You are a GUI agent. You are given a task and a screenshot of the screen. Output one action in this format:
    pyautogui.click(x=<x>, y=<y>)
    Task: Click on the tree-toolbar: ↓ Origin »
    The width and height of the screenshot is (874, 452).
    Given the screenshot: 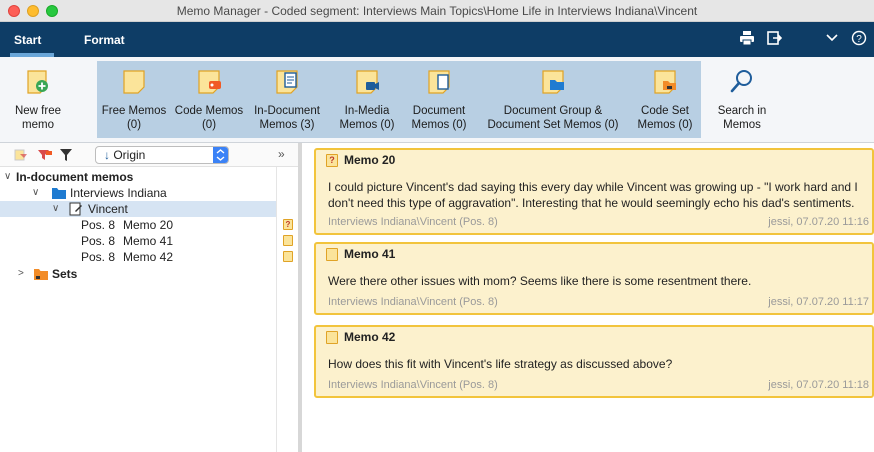 What is the action you would take?
    pyautogui.click(x=149, y=155)
    